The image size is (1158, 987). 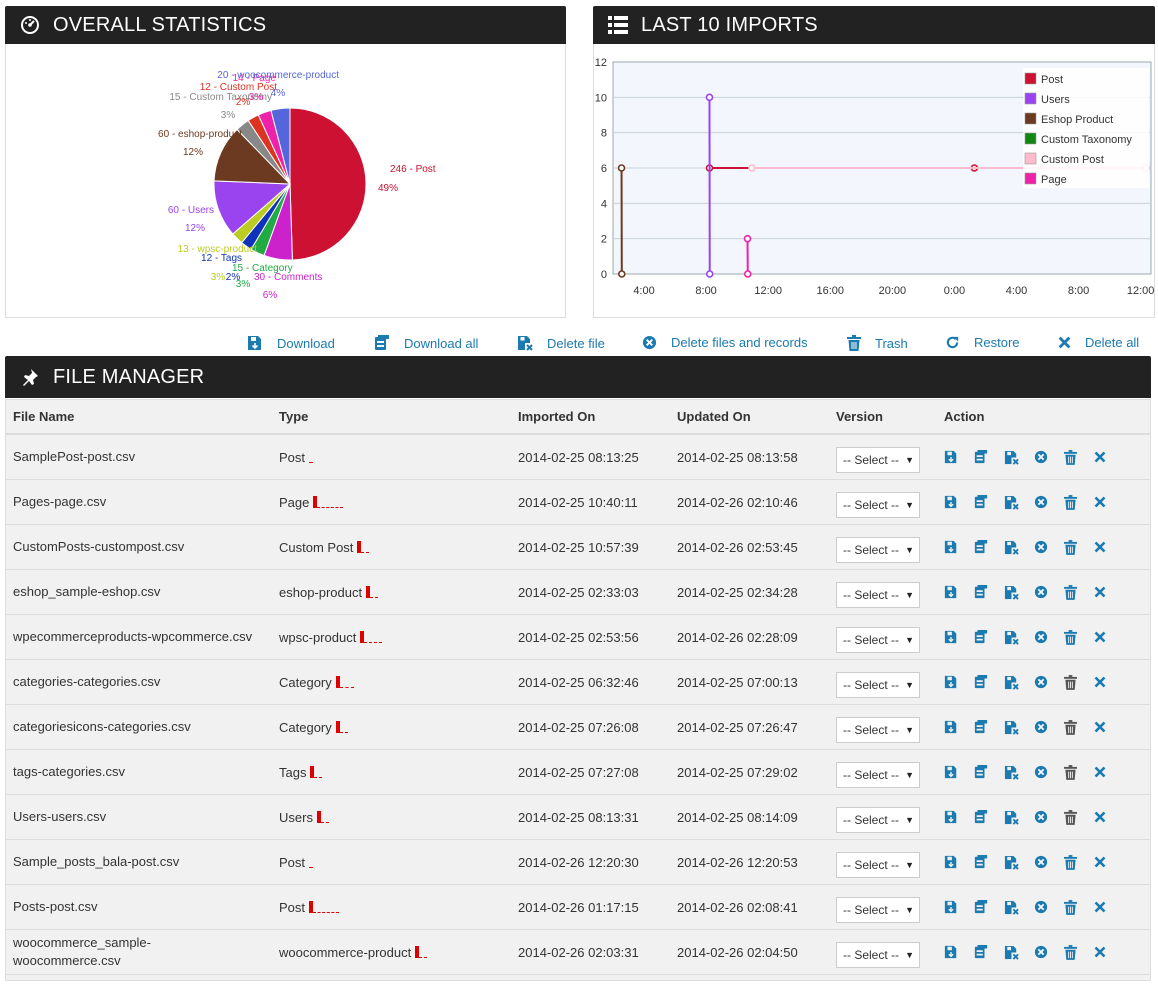 I want to click on version-select-value: -- Select --, so click(x=871, y=954).